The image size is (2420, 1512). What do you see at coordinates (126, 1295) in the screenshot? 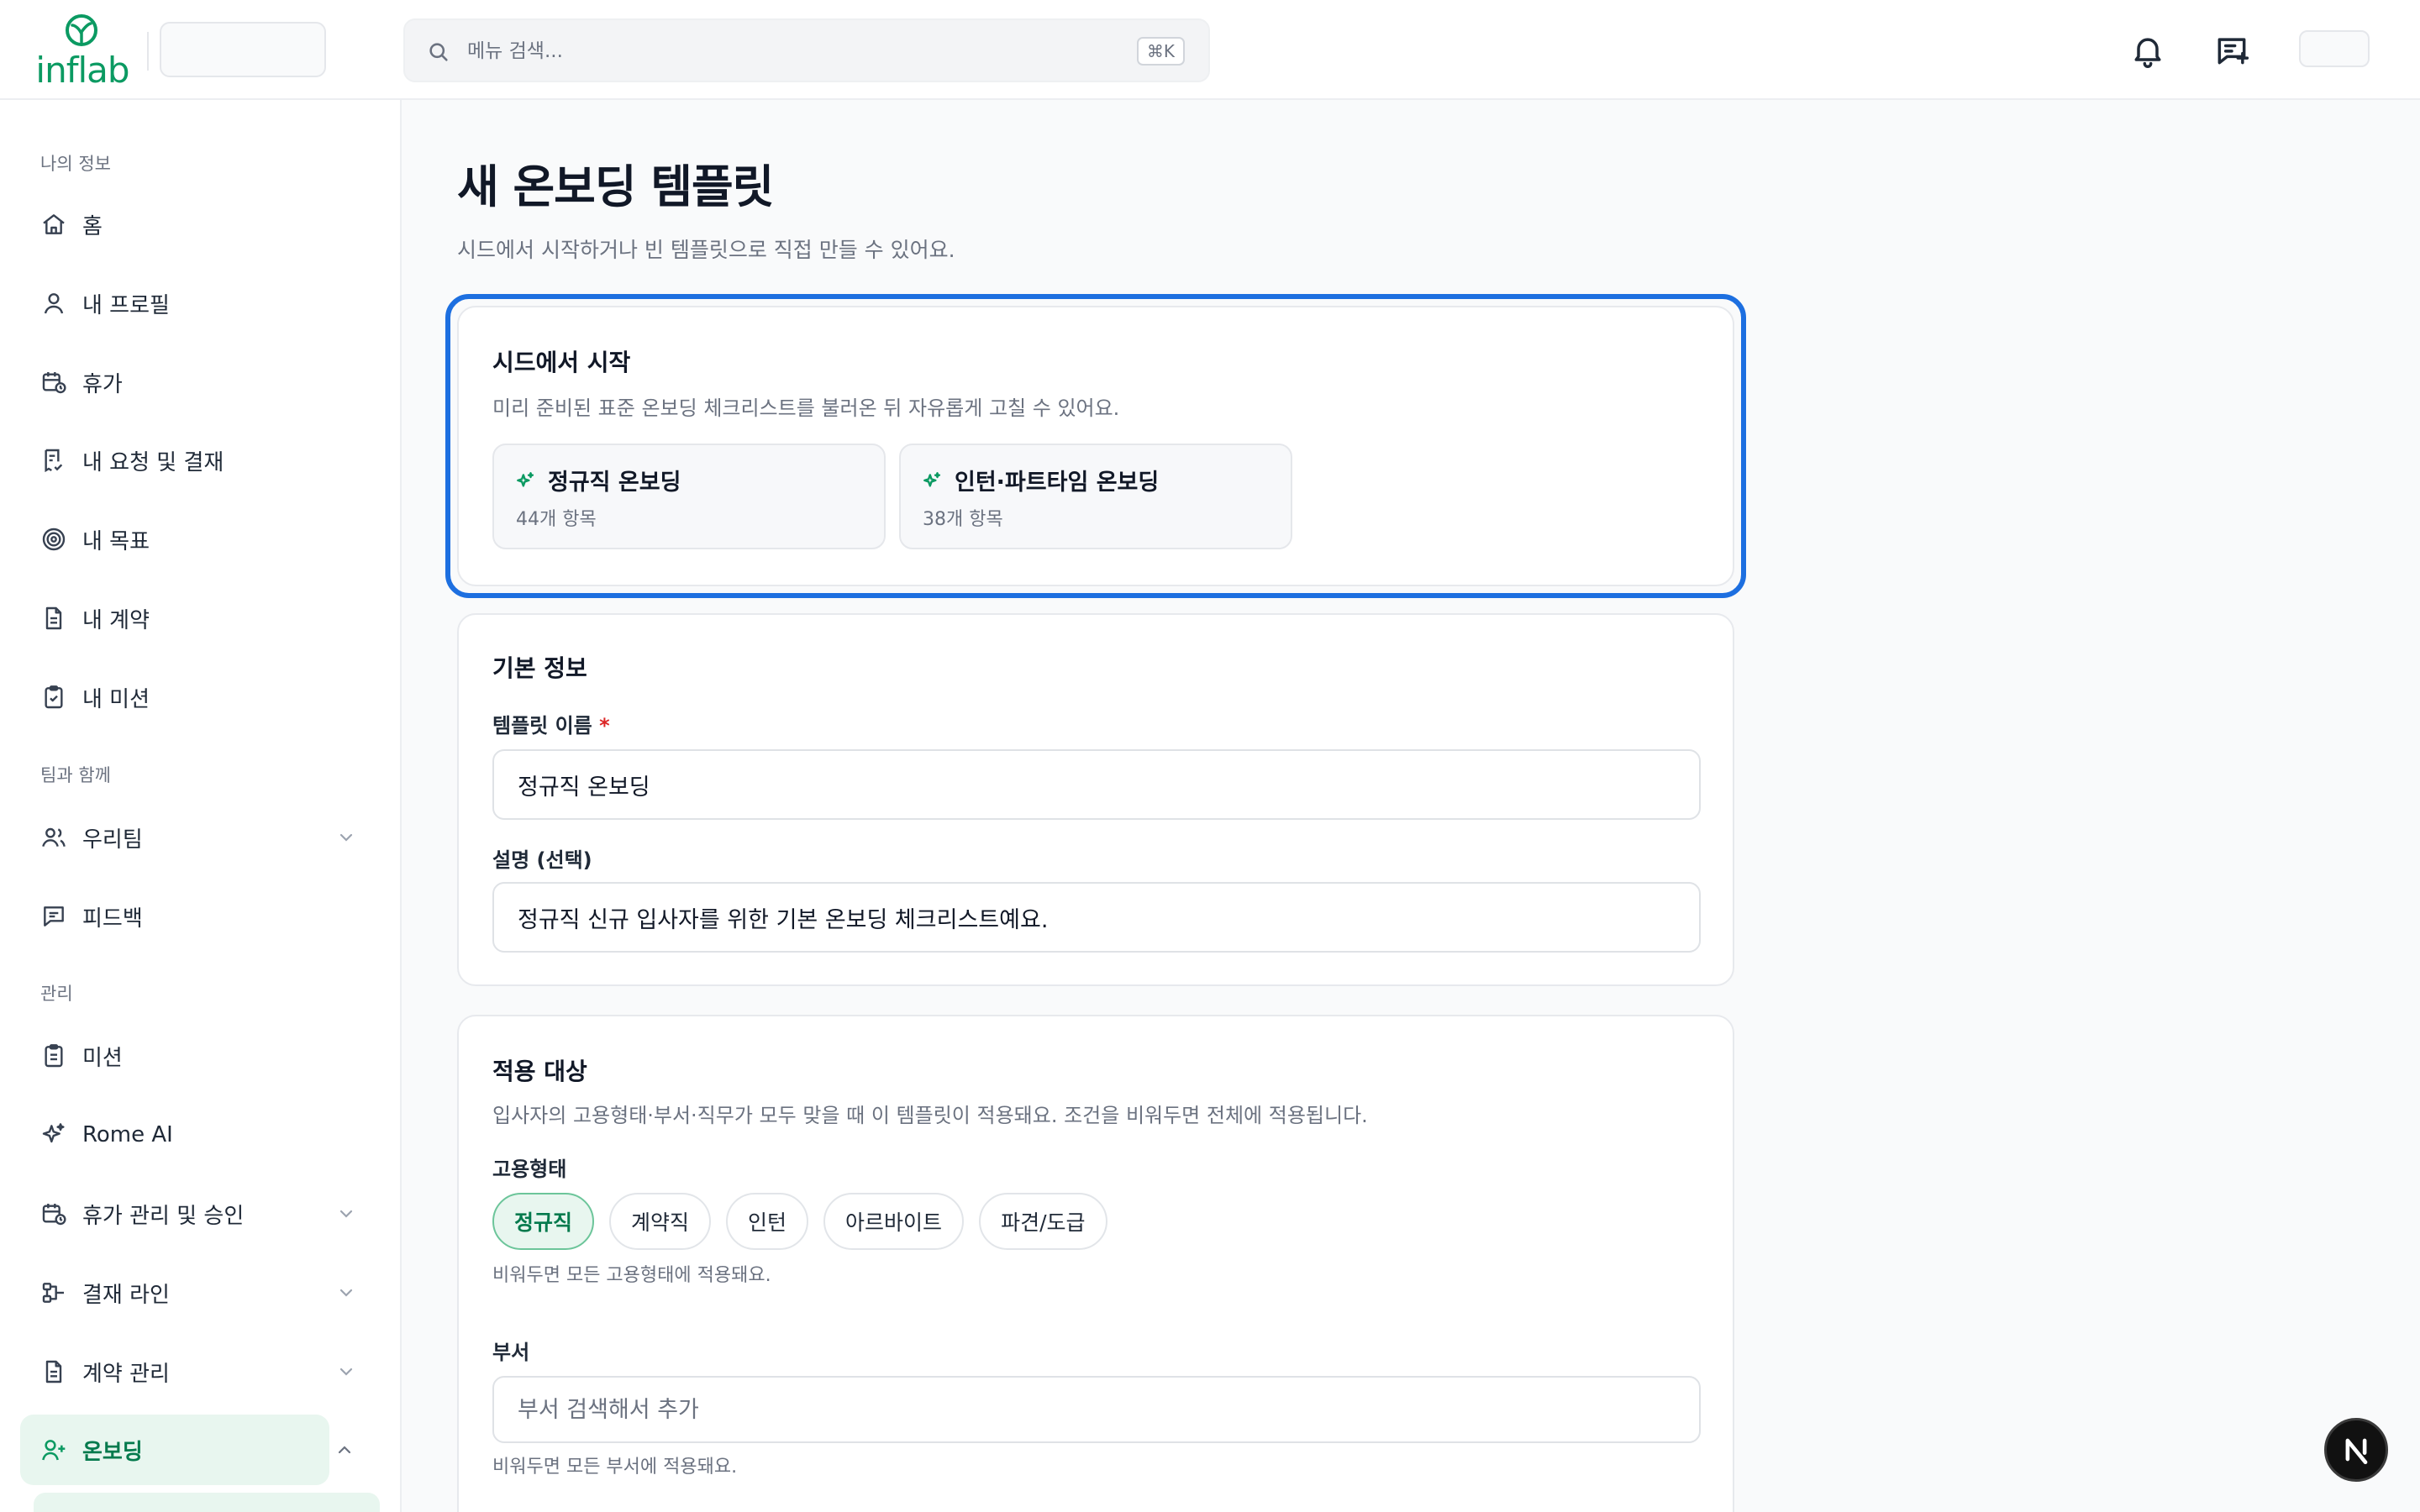
I see `sidebar-item-label: 결재 라인` at bounding box center [126, 1295].